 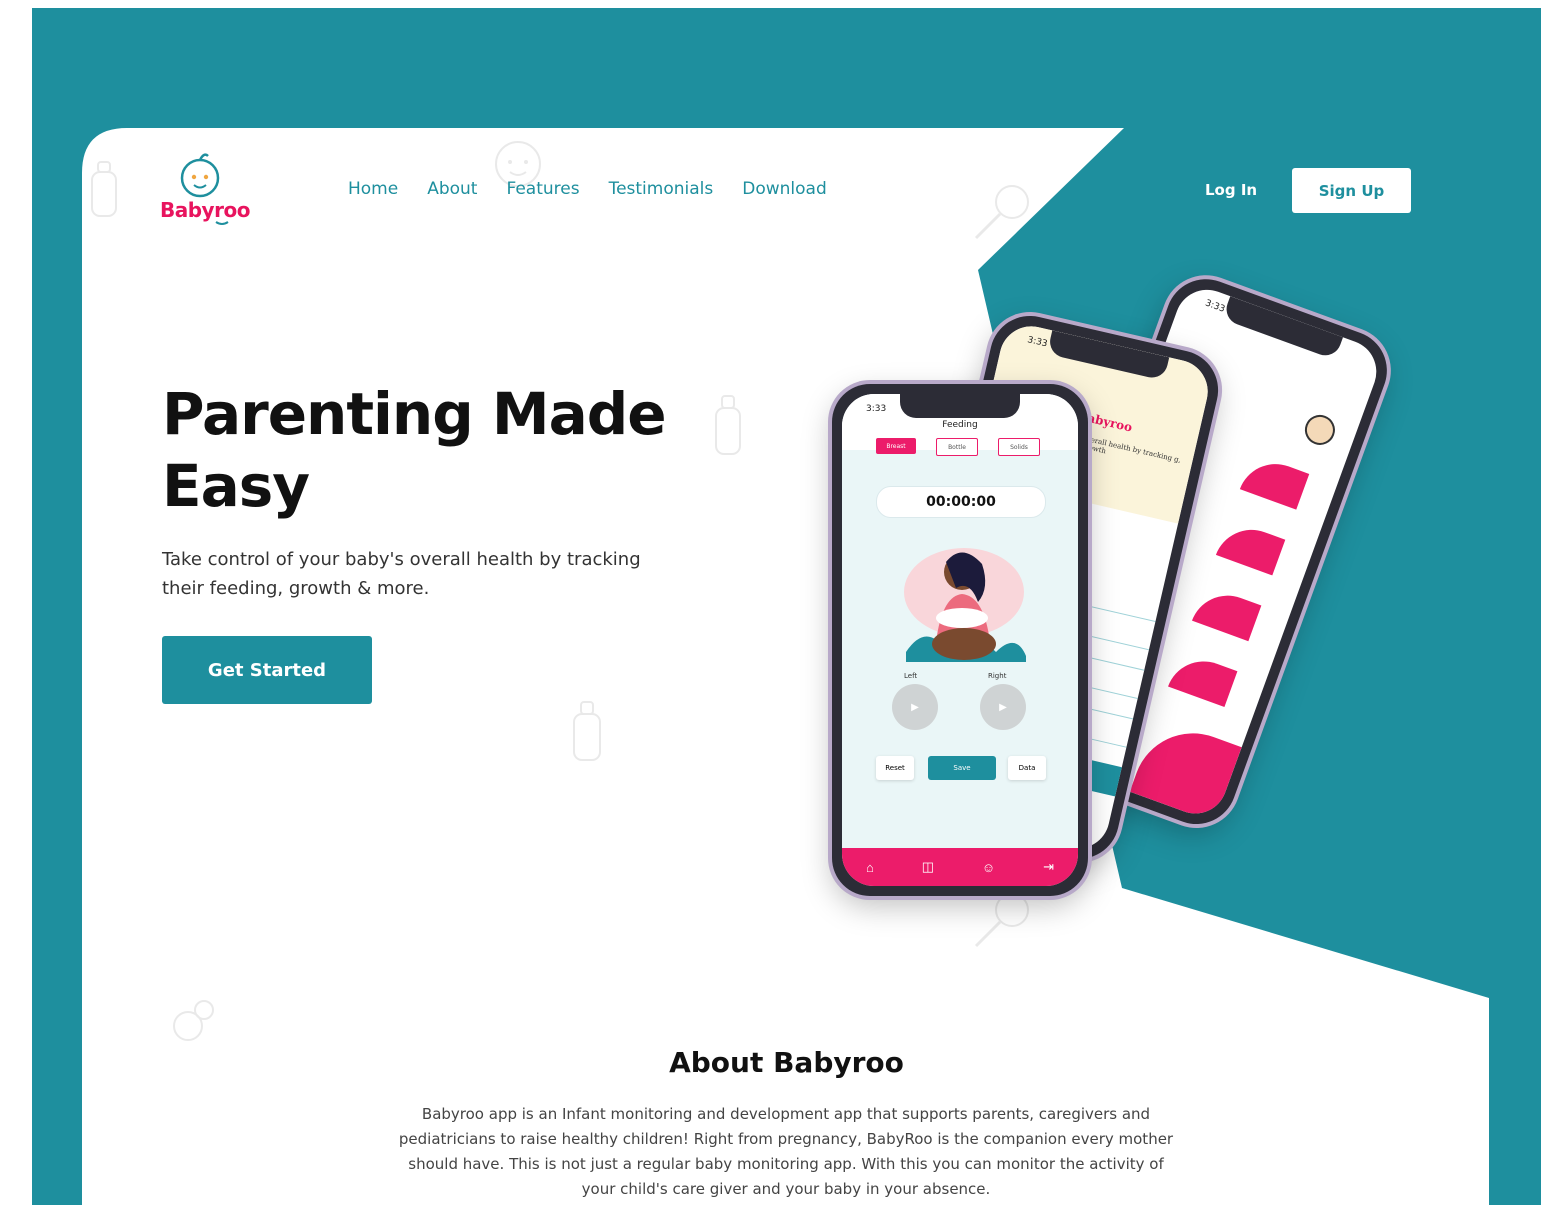 I want to click on about-title: About Babyroo, so click(x=786, y=1062).